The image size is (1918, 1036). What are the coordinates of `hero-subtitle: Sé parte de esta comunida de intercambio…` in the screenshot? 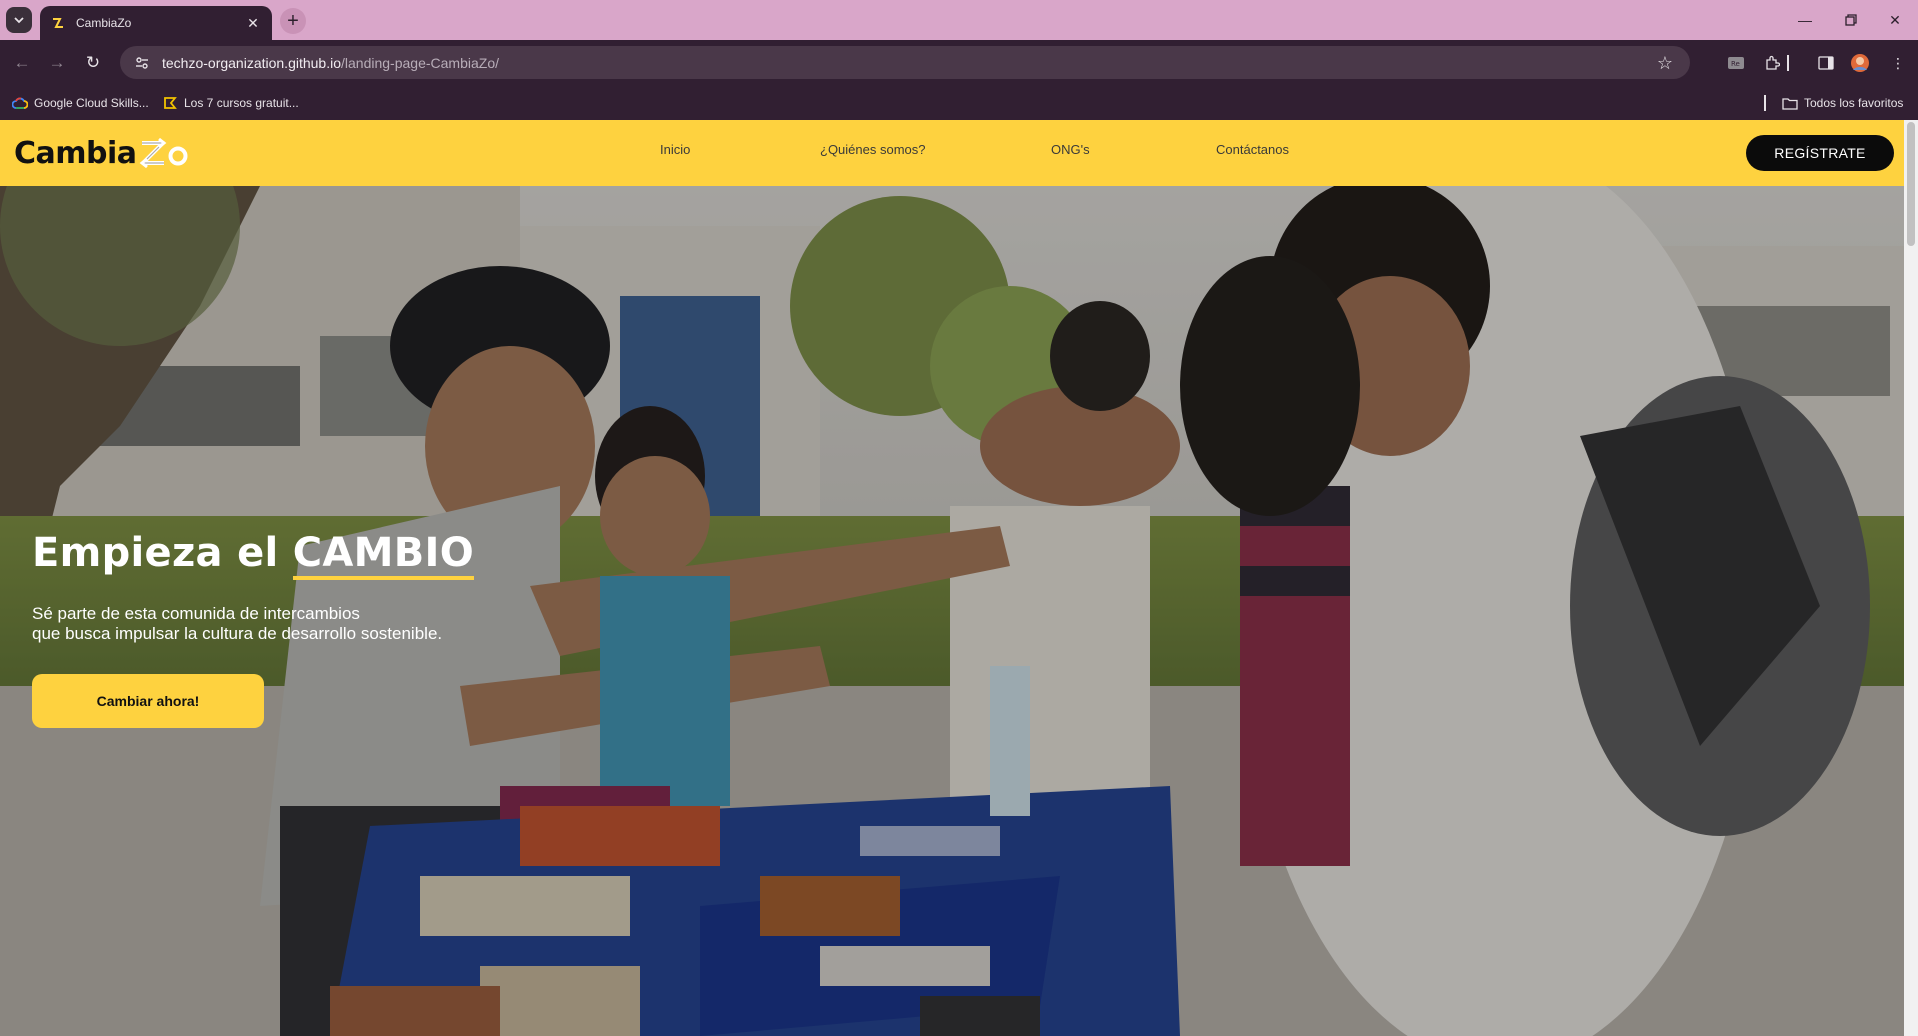 It's located at (237, 624).